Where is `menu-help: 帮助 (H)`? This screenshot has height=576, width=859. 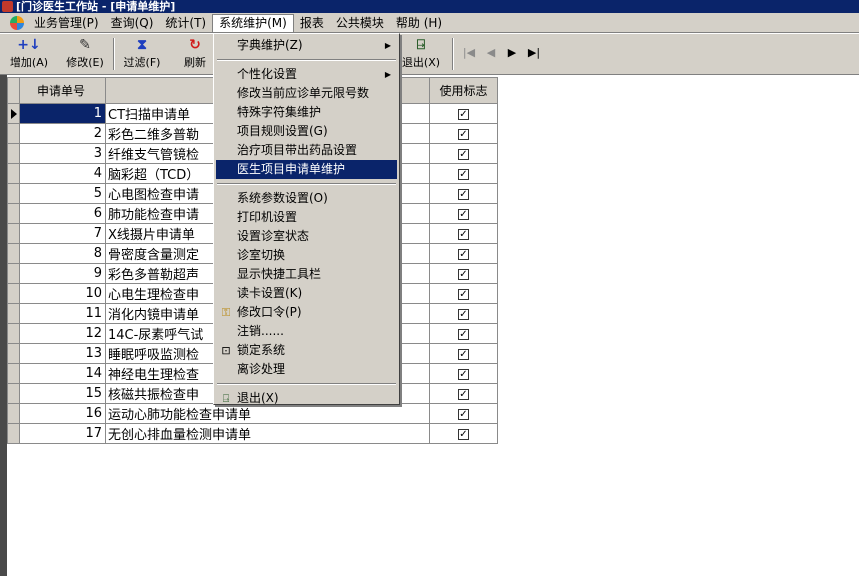
menu-help: 帮助 (H) is located at coordinates (419, 23).